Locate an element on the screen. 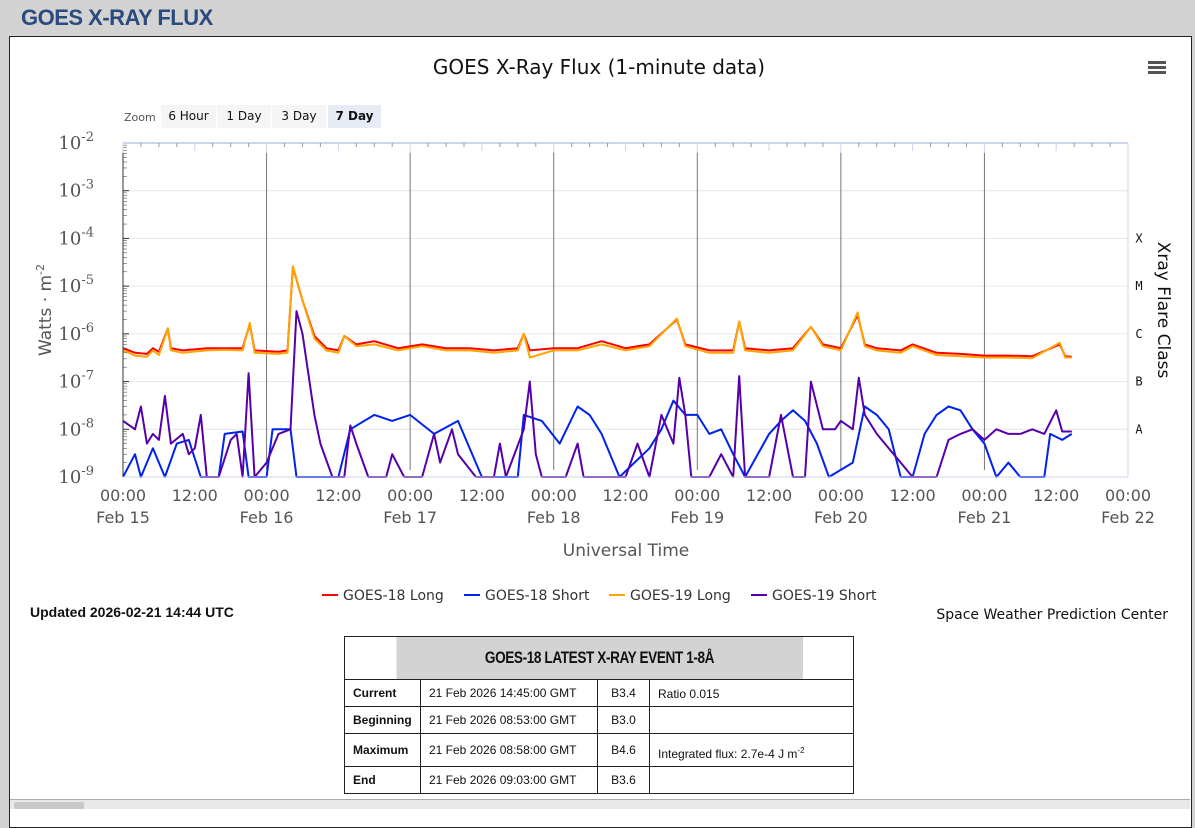 The width and height of the screenshot is (1195, 828). y-tick-label: 10-8 is located at coordinates (76, 428).